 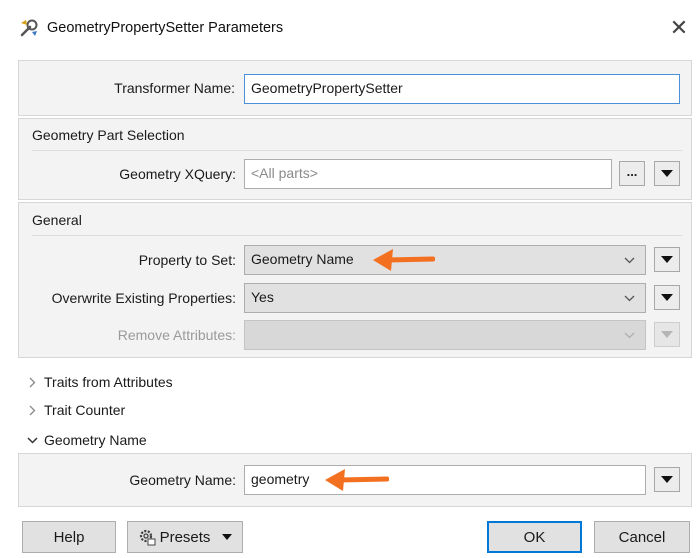 What do you see at coordinates (172, 440) in the screenshot?
I see `section-geometry-name: Geometry Name` at bounding box center [172, 440].